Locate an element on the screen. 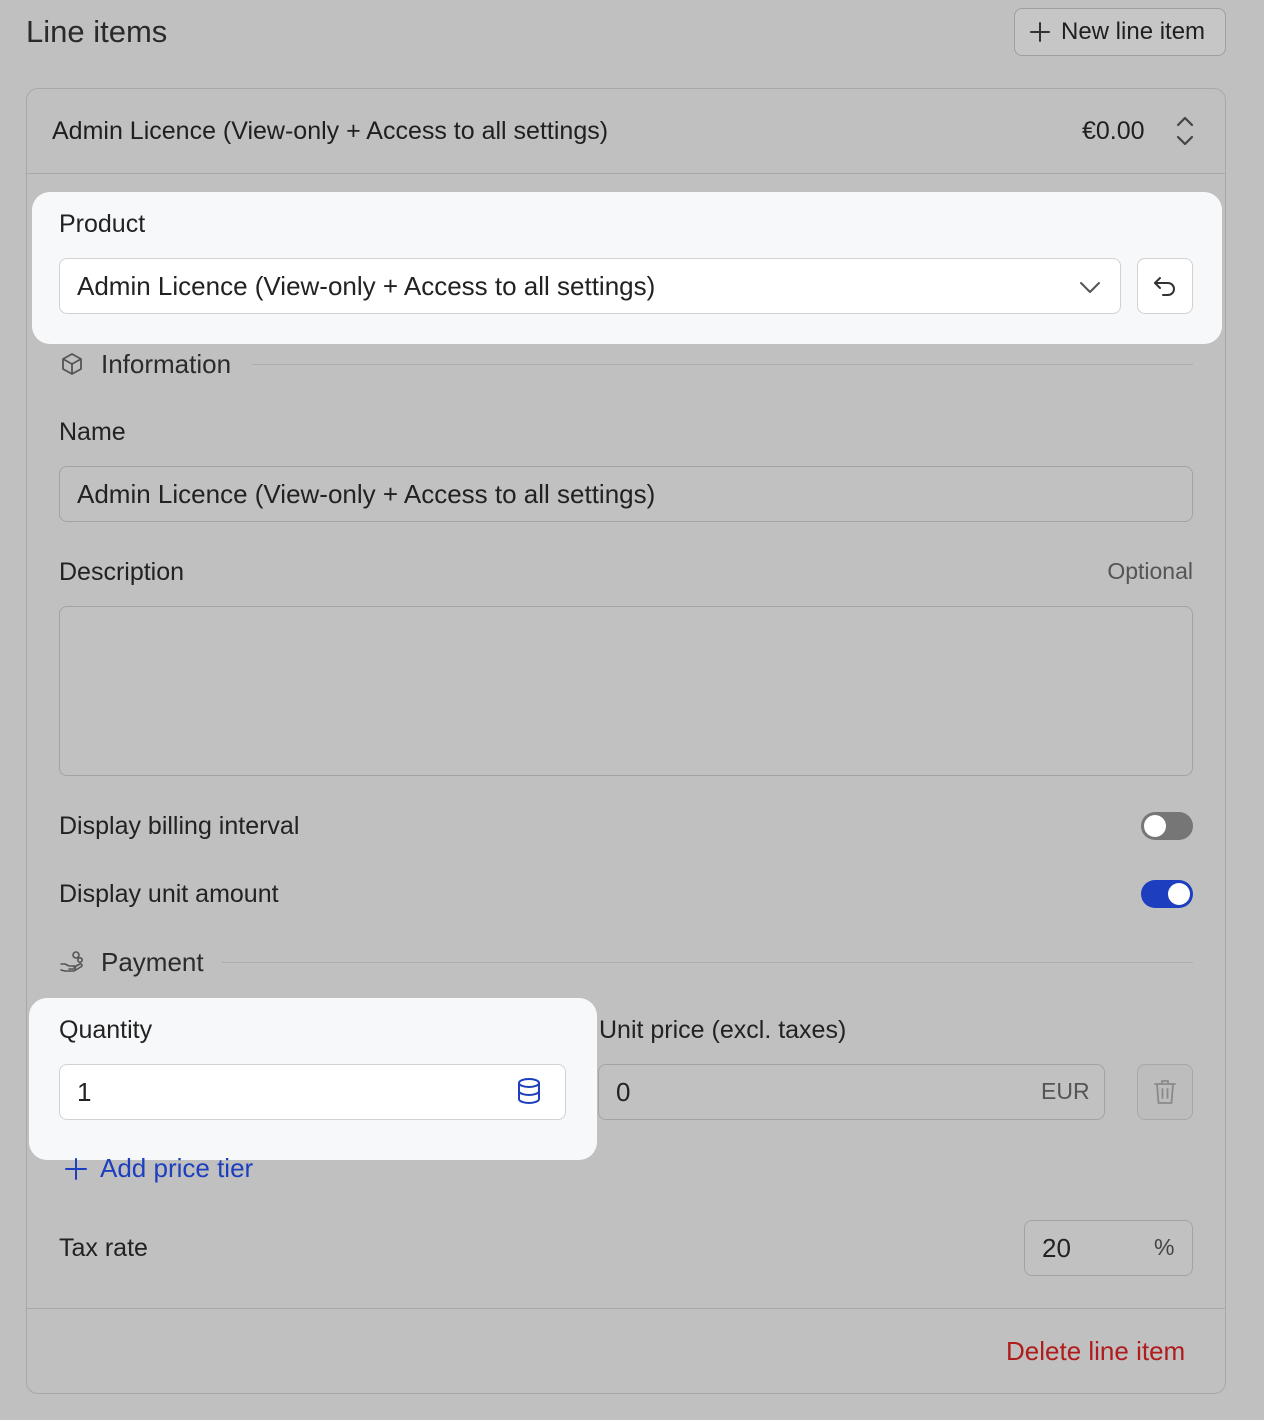  add-price-tier-button: Add price tier is located at coordinates (158, 1168).